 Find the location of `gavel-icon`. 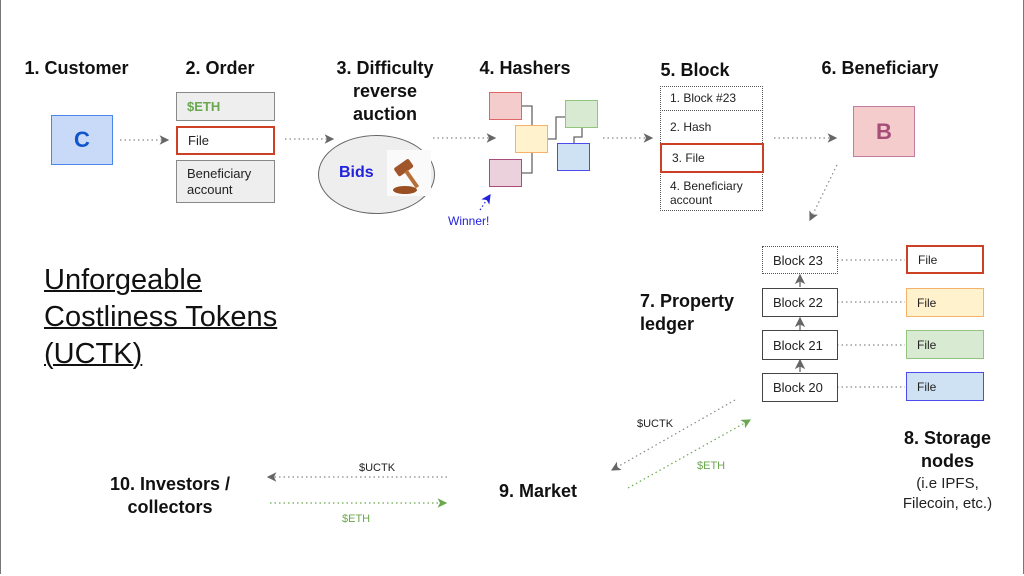

gavel-icon is located at coordinates (409, 173).